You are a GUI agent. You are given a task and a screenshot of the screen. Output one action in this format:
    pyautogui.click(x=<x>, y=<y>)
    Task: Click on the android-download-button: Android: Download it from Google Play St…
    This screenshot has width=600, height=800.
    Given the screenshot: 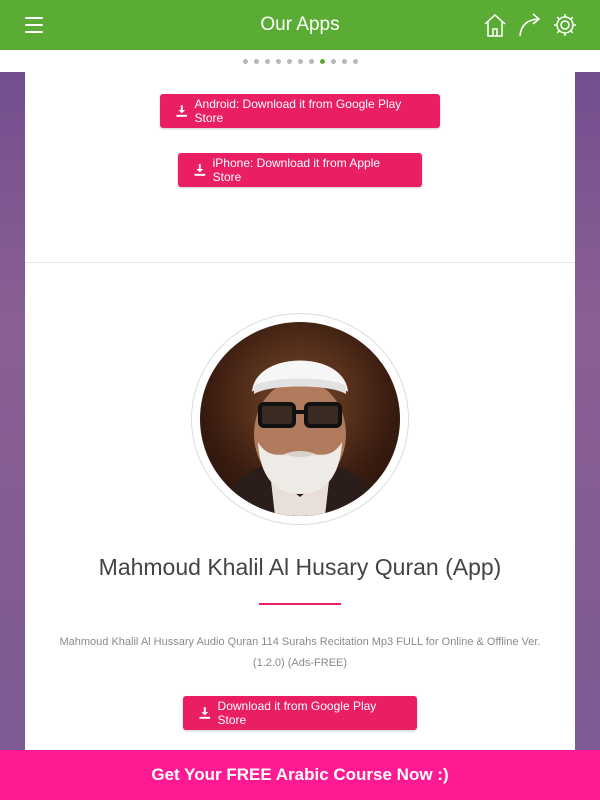 What is the action you would take?
    pyautogui.click(x=300, y=111)
    